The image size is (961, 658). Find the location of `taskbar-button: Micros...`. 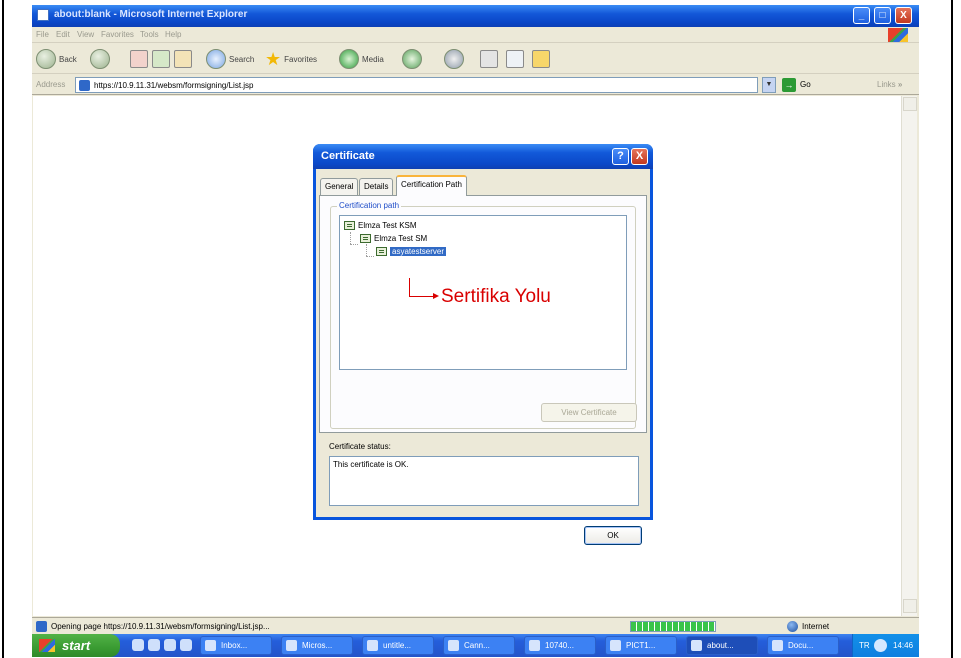

taskbar-button: Micros... is located at coordinates (317, 645).